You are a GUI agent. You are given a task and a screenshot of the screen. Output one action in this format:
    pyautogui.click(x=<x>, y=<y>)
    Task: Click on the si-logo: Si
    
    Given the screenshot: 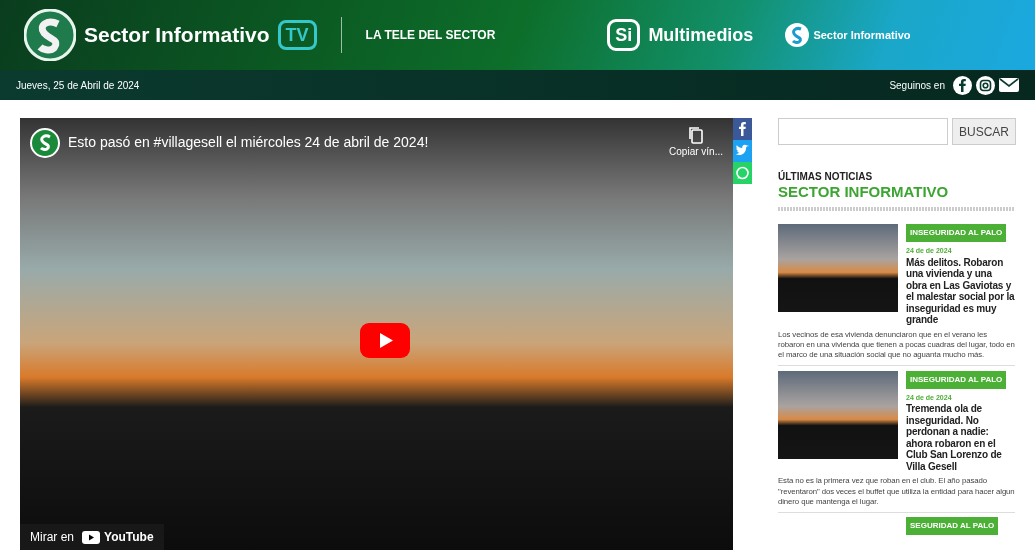 What is the action you would take?
    pyautogui.click(x=624, y=35)
    